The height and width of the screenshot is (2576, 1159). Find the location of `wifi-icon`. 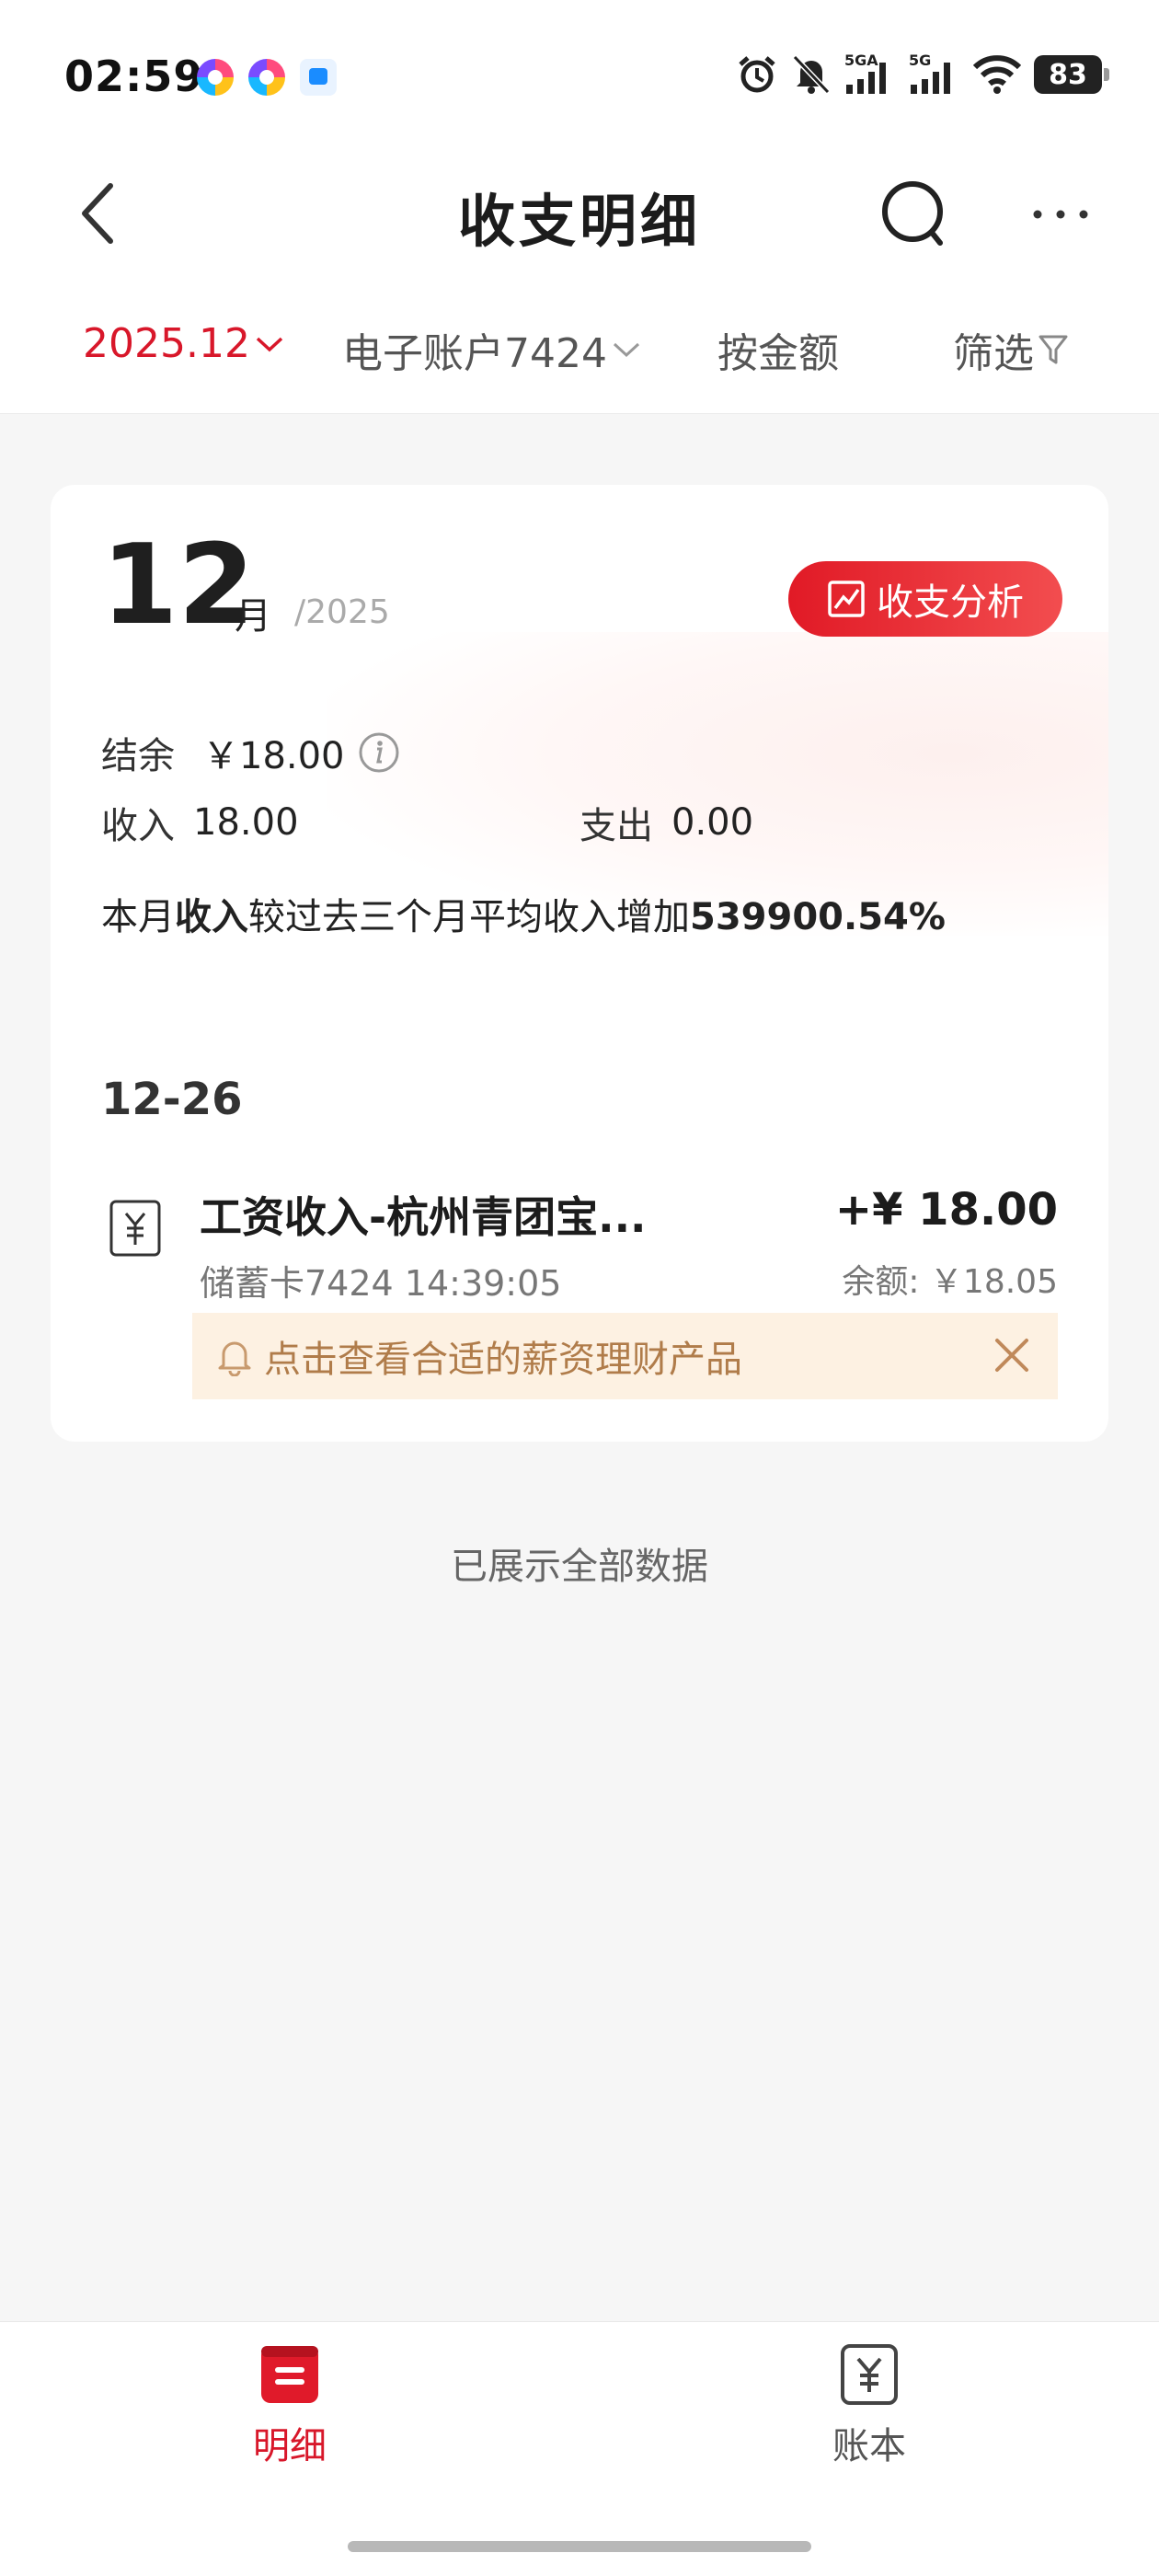

wifi-icon is located at coordinates (997, 74).